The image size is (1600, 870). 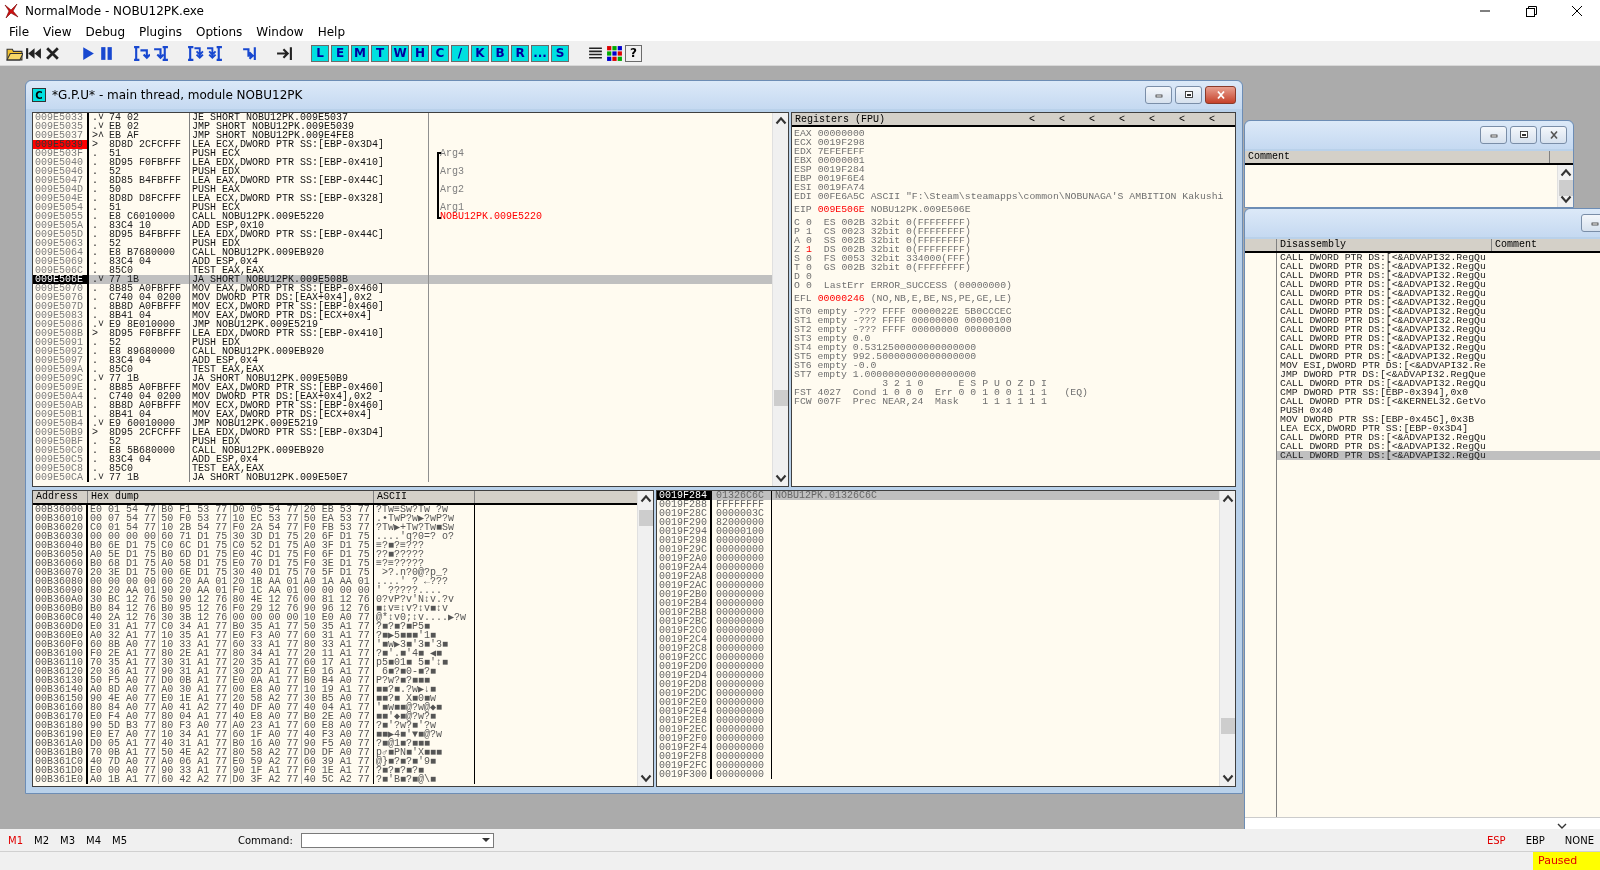 What do you see at coordinates (61, 252) in the screenshot?
I see `address-text: 009E5064` at bounding box center [61, 252].